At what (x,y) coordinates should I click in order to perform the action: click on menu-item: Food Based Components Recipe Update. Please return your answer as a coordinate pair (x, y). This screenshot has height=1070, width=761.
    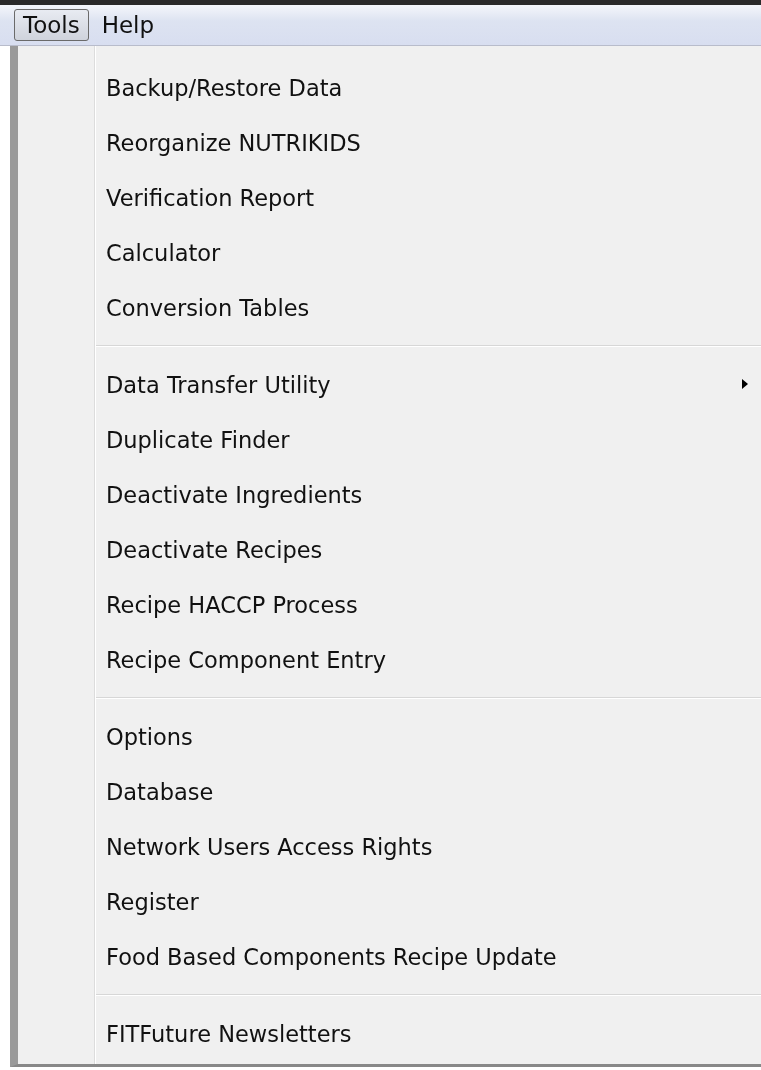
    Looking at the image, I should click on (389, 956).